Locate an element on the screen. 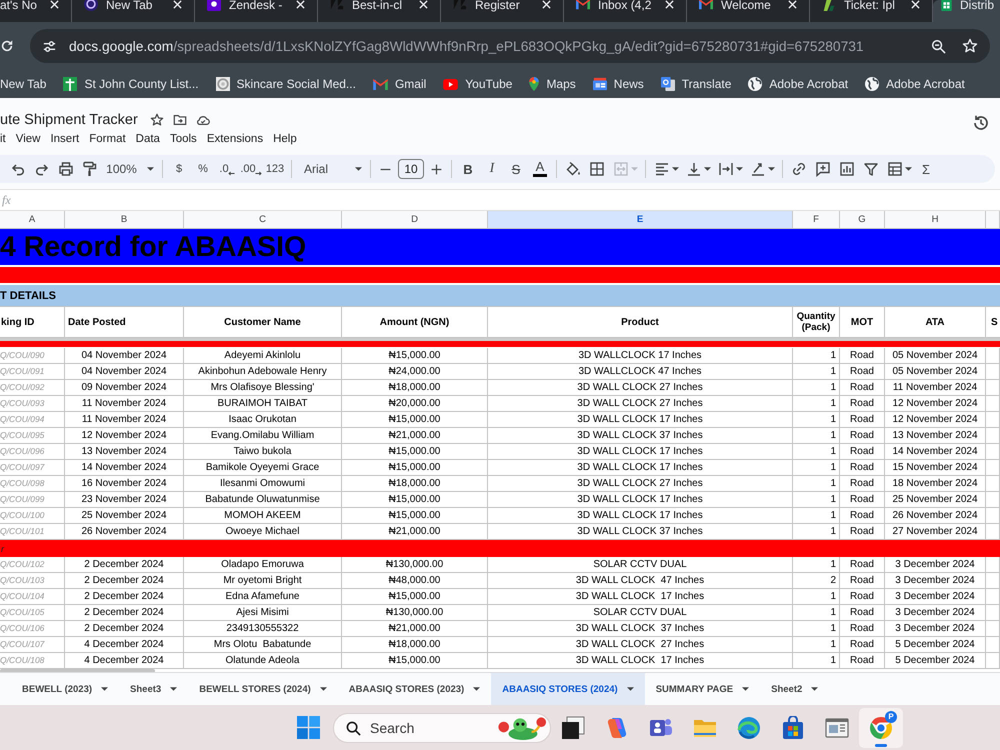 This screenshot has width=1000, height=750. bookmark: Maps is located at coordinates (552, 84).